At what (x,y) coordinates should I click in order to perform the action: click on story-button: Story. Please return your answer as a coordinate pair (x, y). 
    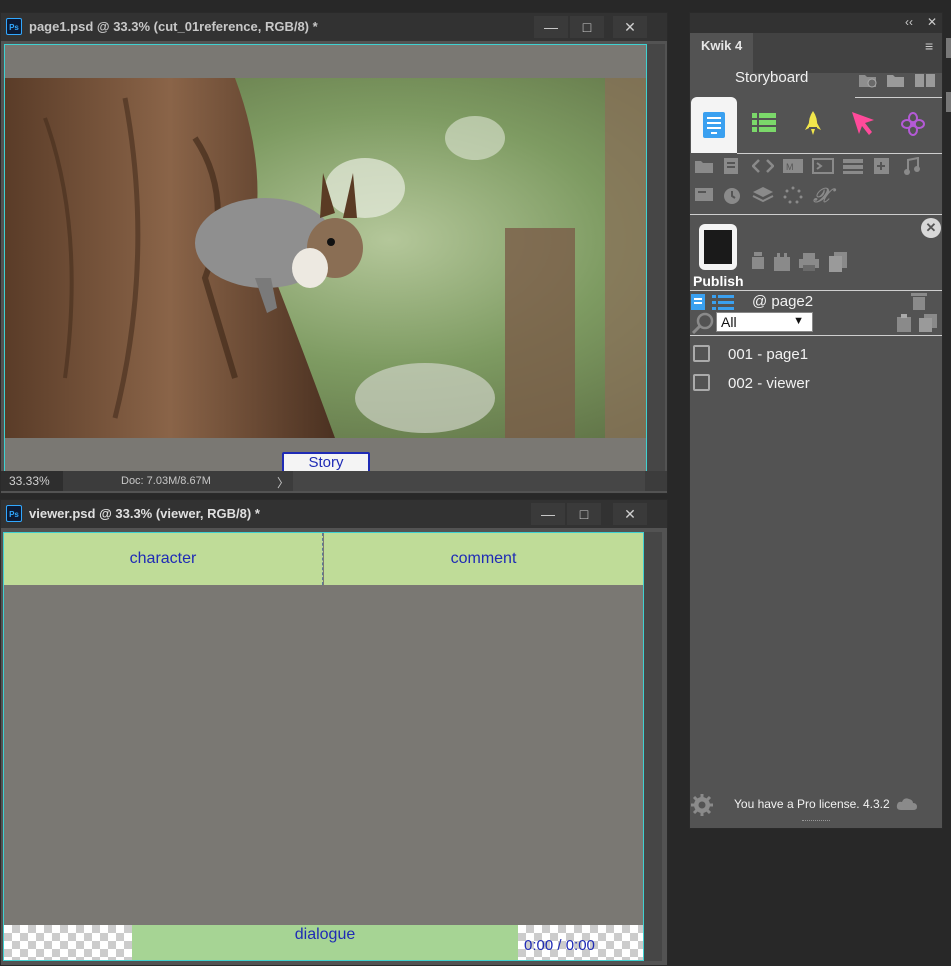
    Looking at the image, I should click on (326, 462).